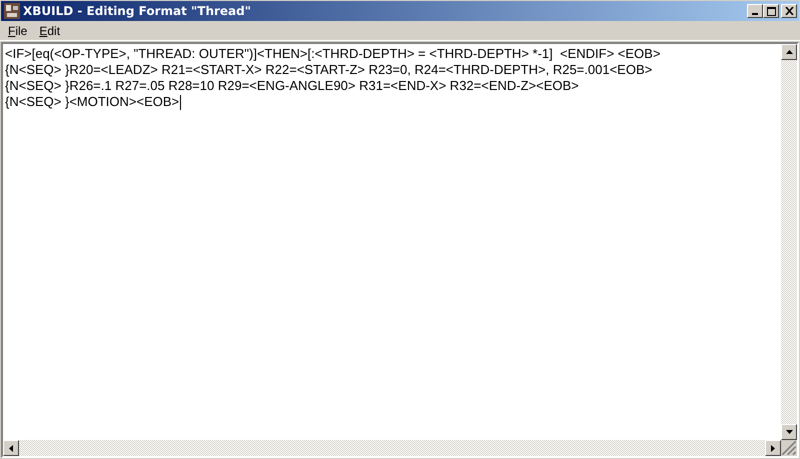  I want to click on maximize-button, so click(771, 11).